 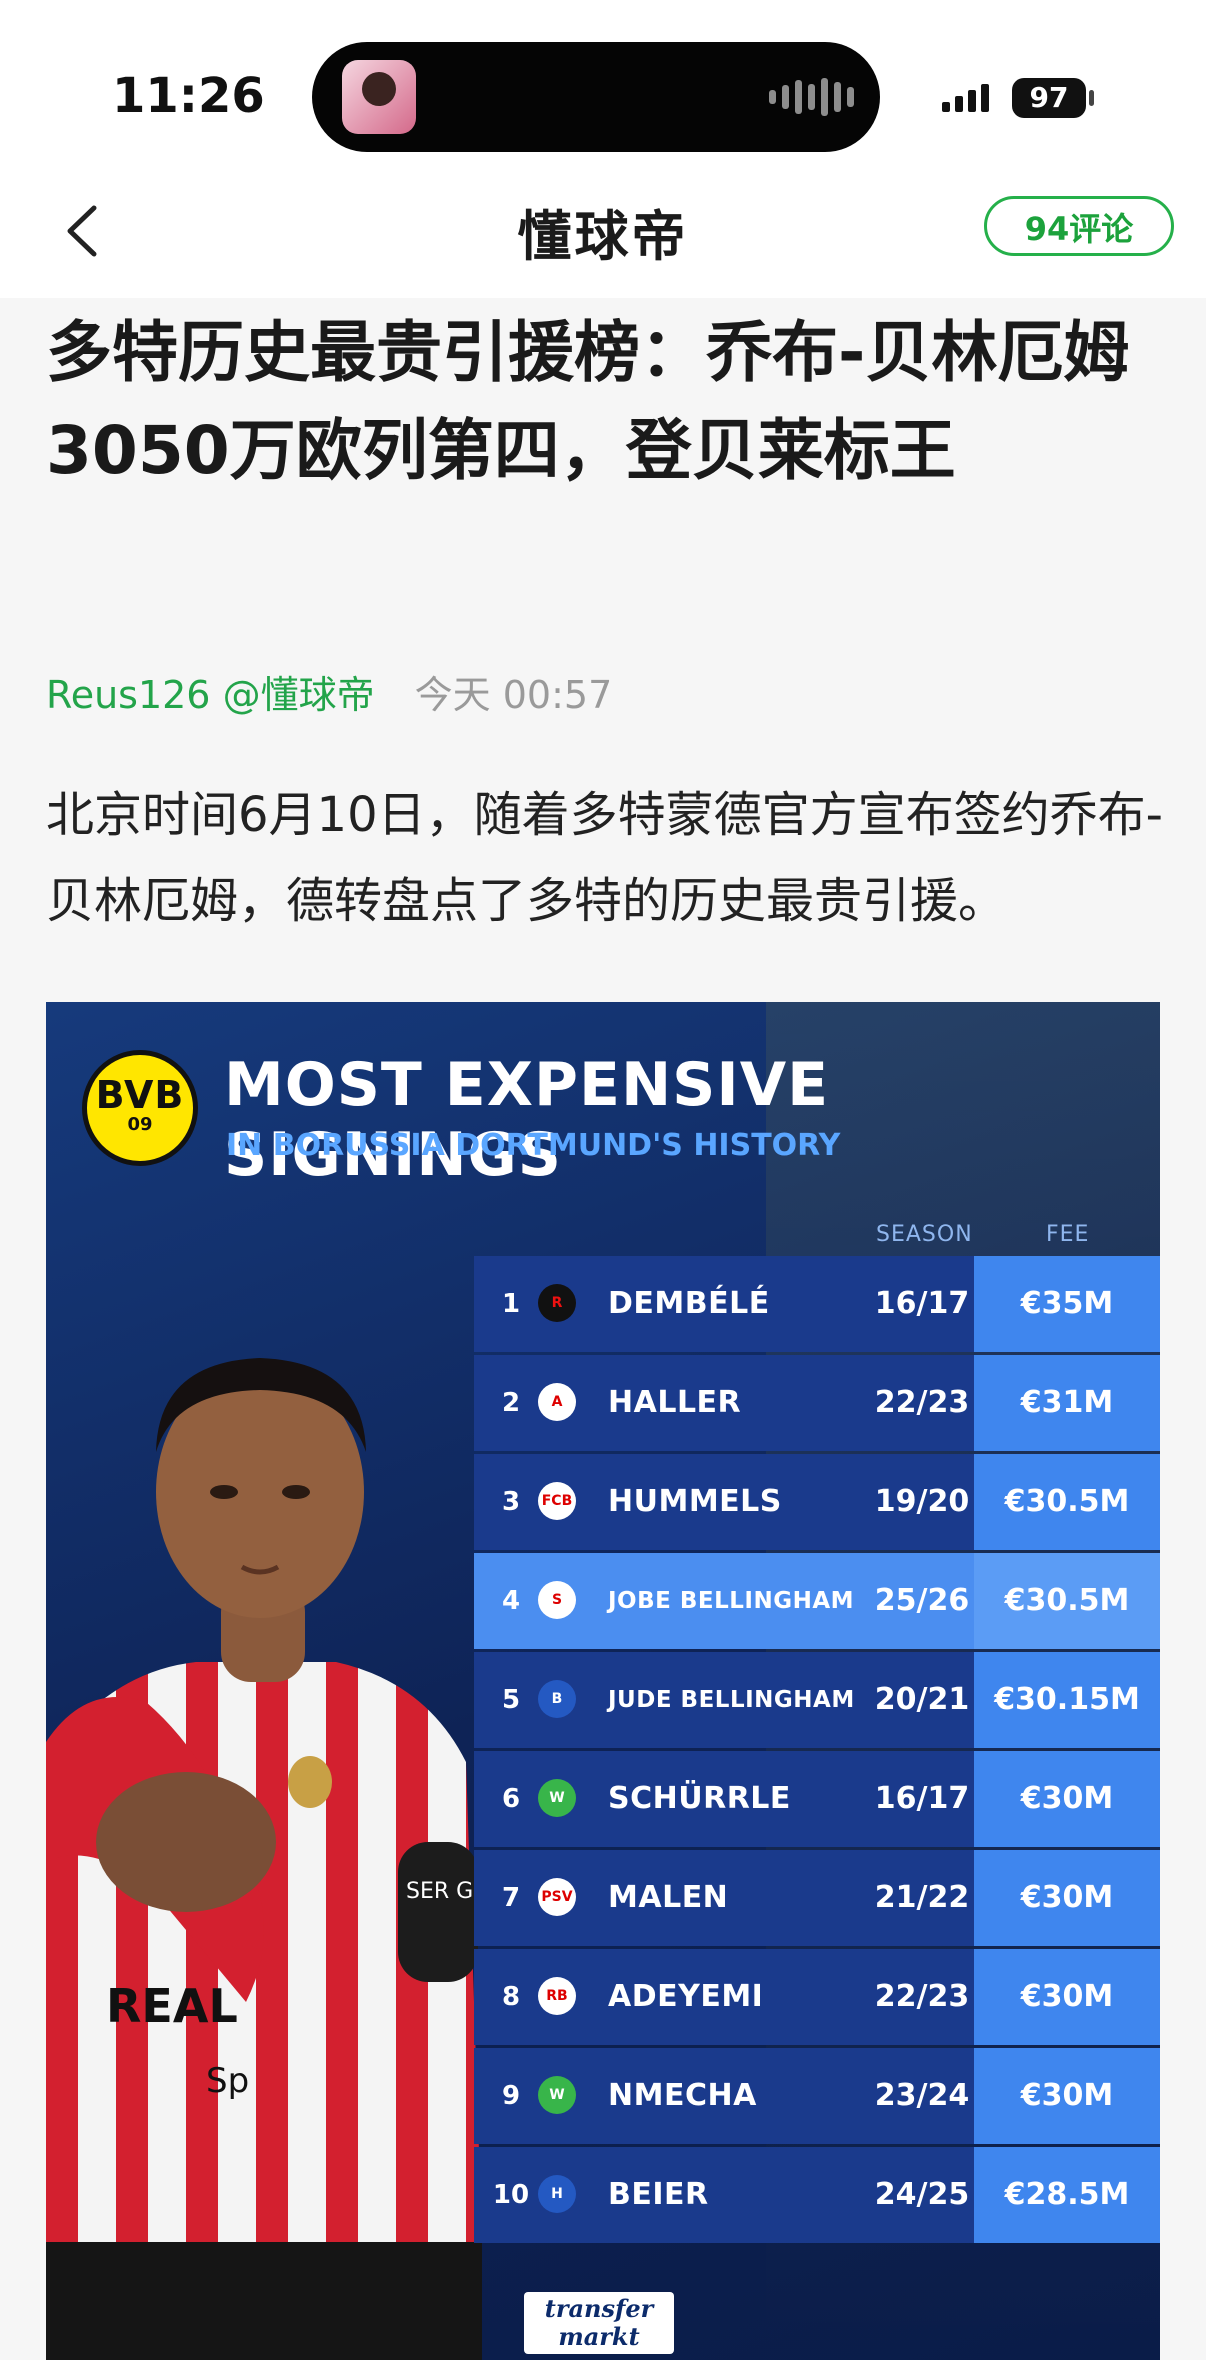 I want to click on row-season: 20/21, so click(x=922, y=1699).